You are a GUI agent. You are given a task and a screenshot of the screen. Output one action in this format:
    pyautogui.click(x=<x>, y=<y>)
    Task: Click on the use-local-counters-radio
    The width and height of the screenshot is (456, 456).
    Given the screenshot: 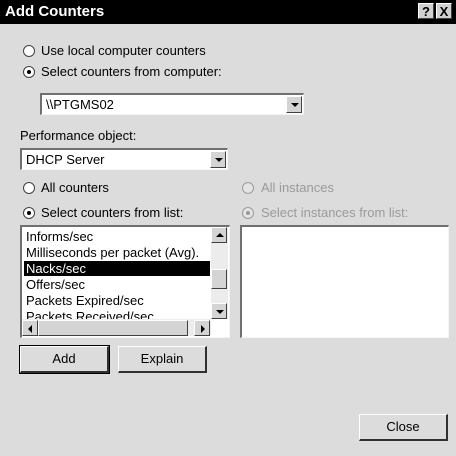 What is the action you would take?
    pyautogui.click(x=29, y=51)
    